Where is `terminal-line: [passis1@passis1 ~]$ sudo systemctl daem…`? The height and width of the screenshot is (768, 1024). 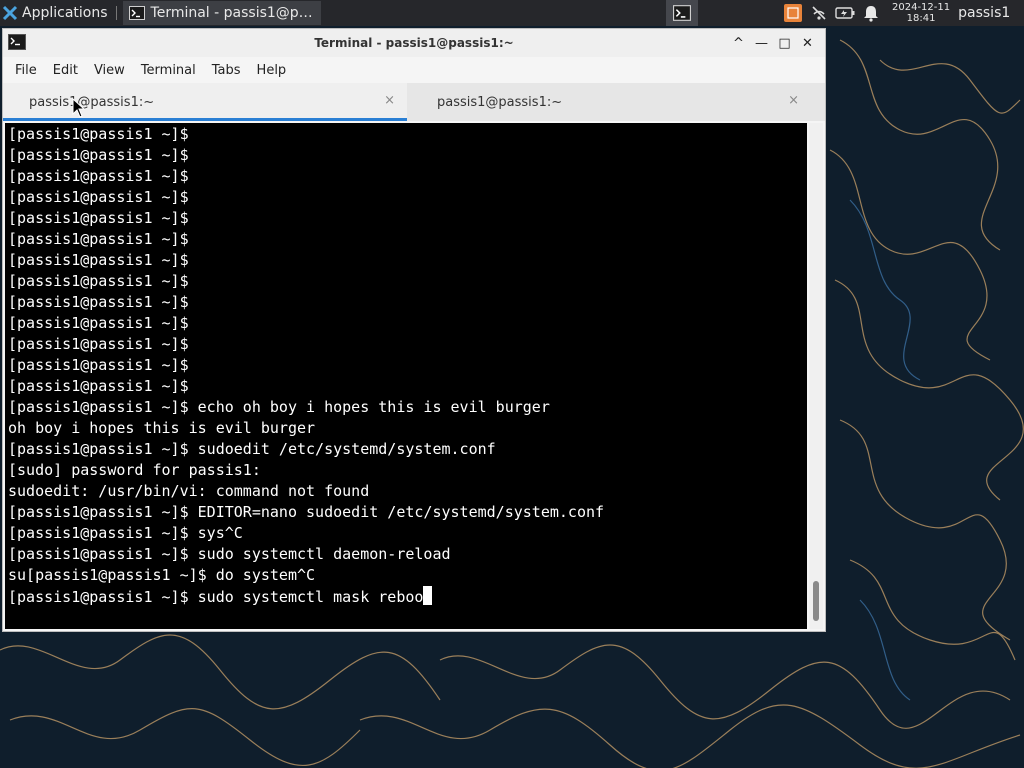
terminal-line: [passis1@passis1 ~]$ sudo systemctl daem… is located at coordinates (229, 554).